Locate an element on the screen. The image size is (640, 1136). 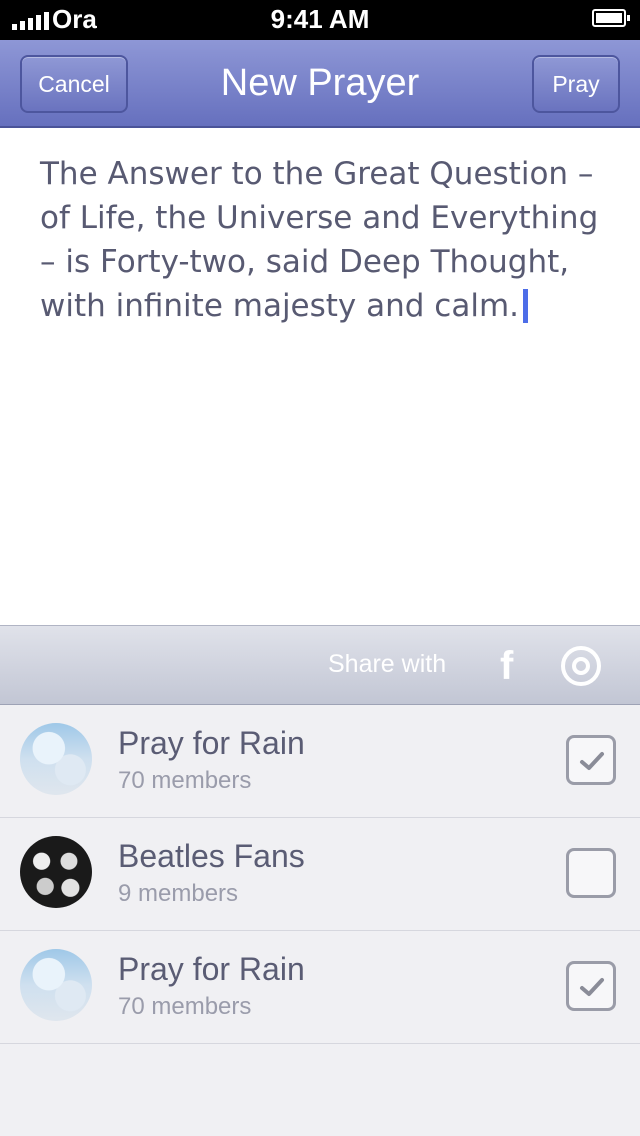
pray-button: Pray is located at coordinates (576, 84).